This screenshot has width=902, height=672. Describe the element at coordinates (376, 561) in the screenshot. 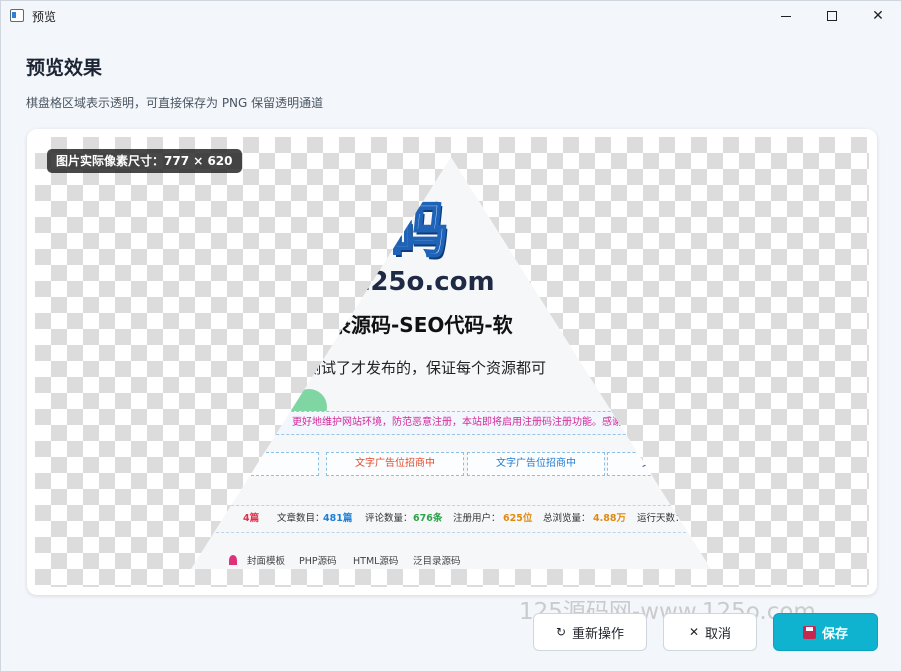

I see `image-link: HTML源码` at that location.